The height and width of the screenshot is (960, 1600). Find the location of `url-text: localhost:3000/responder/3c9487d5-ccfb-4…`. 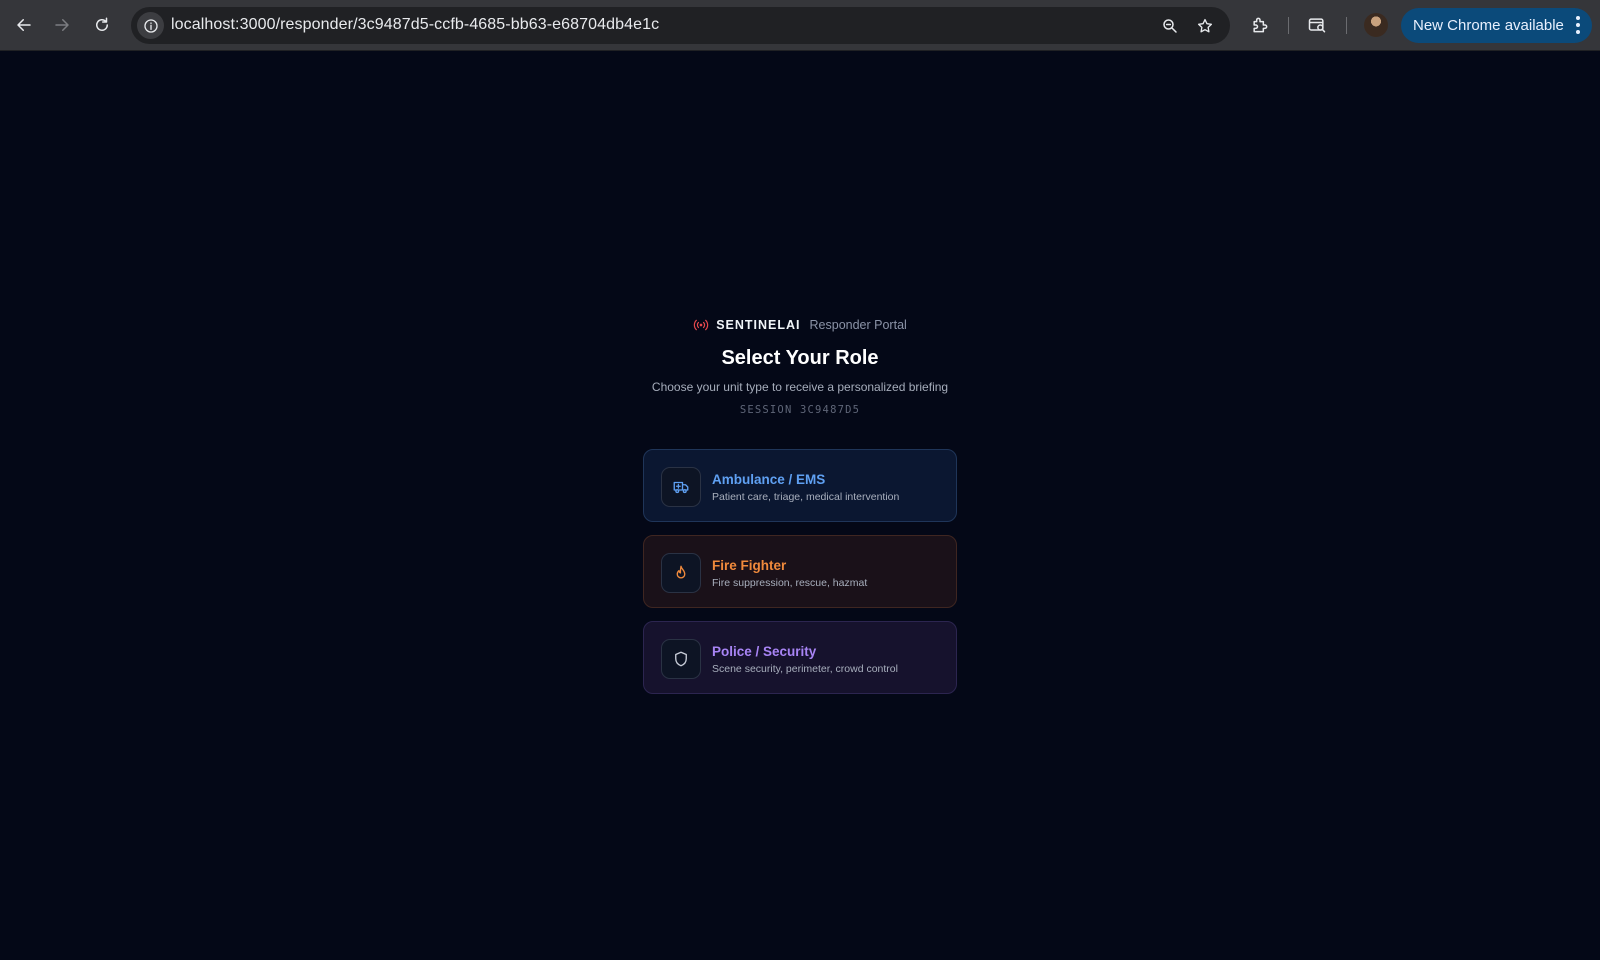

url-text: localhost:3000/responder/3c9487d5-ccfb-4… is located at coordinates (415, 25).